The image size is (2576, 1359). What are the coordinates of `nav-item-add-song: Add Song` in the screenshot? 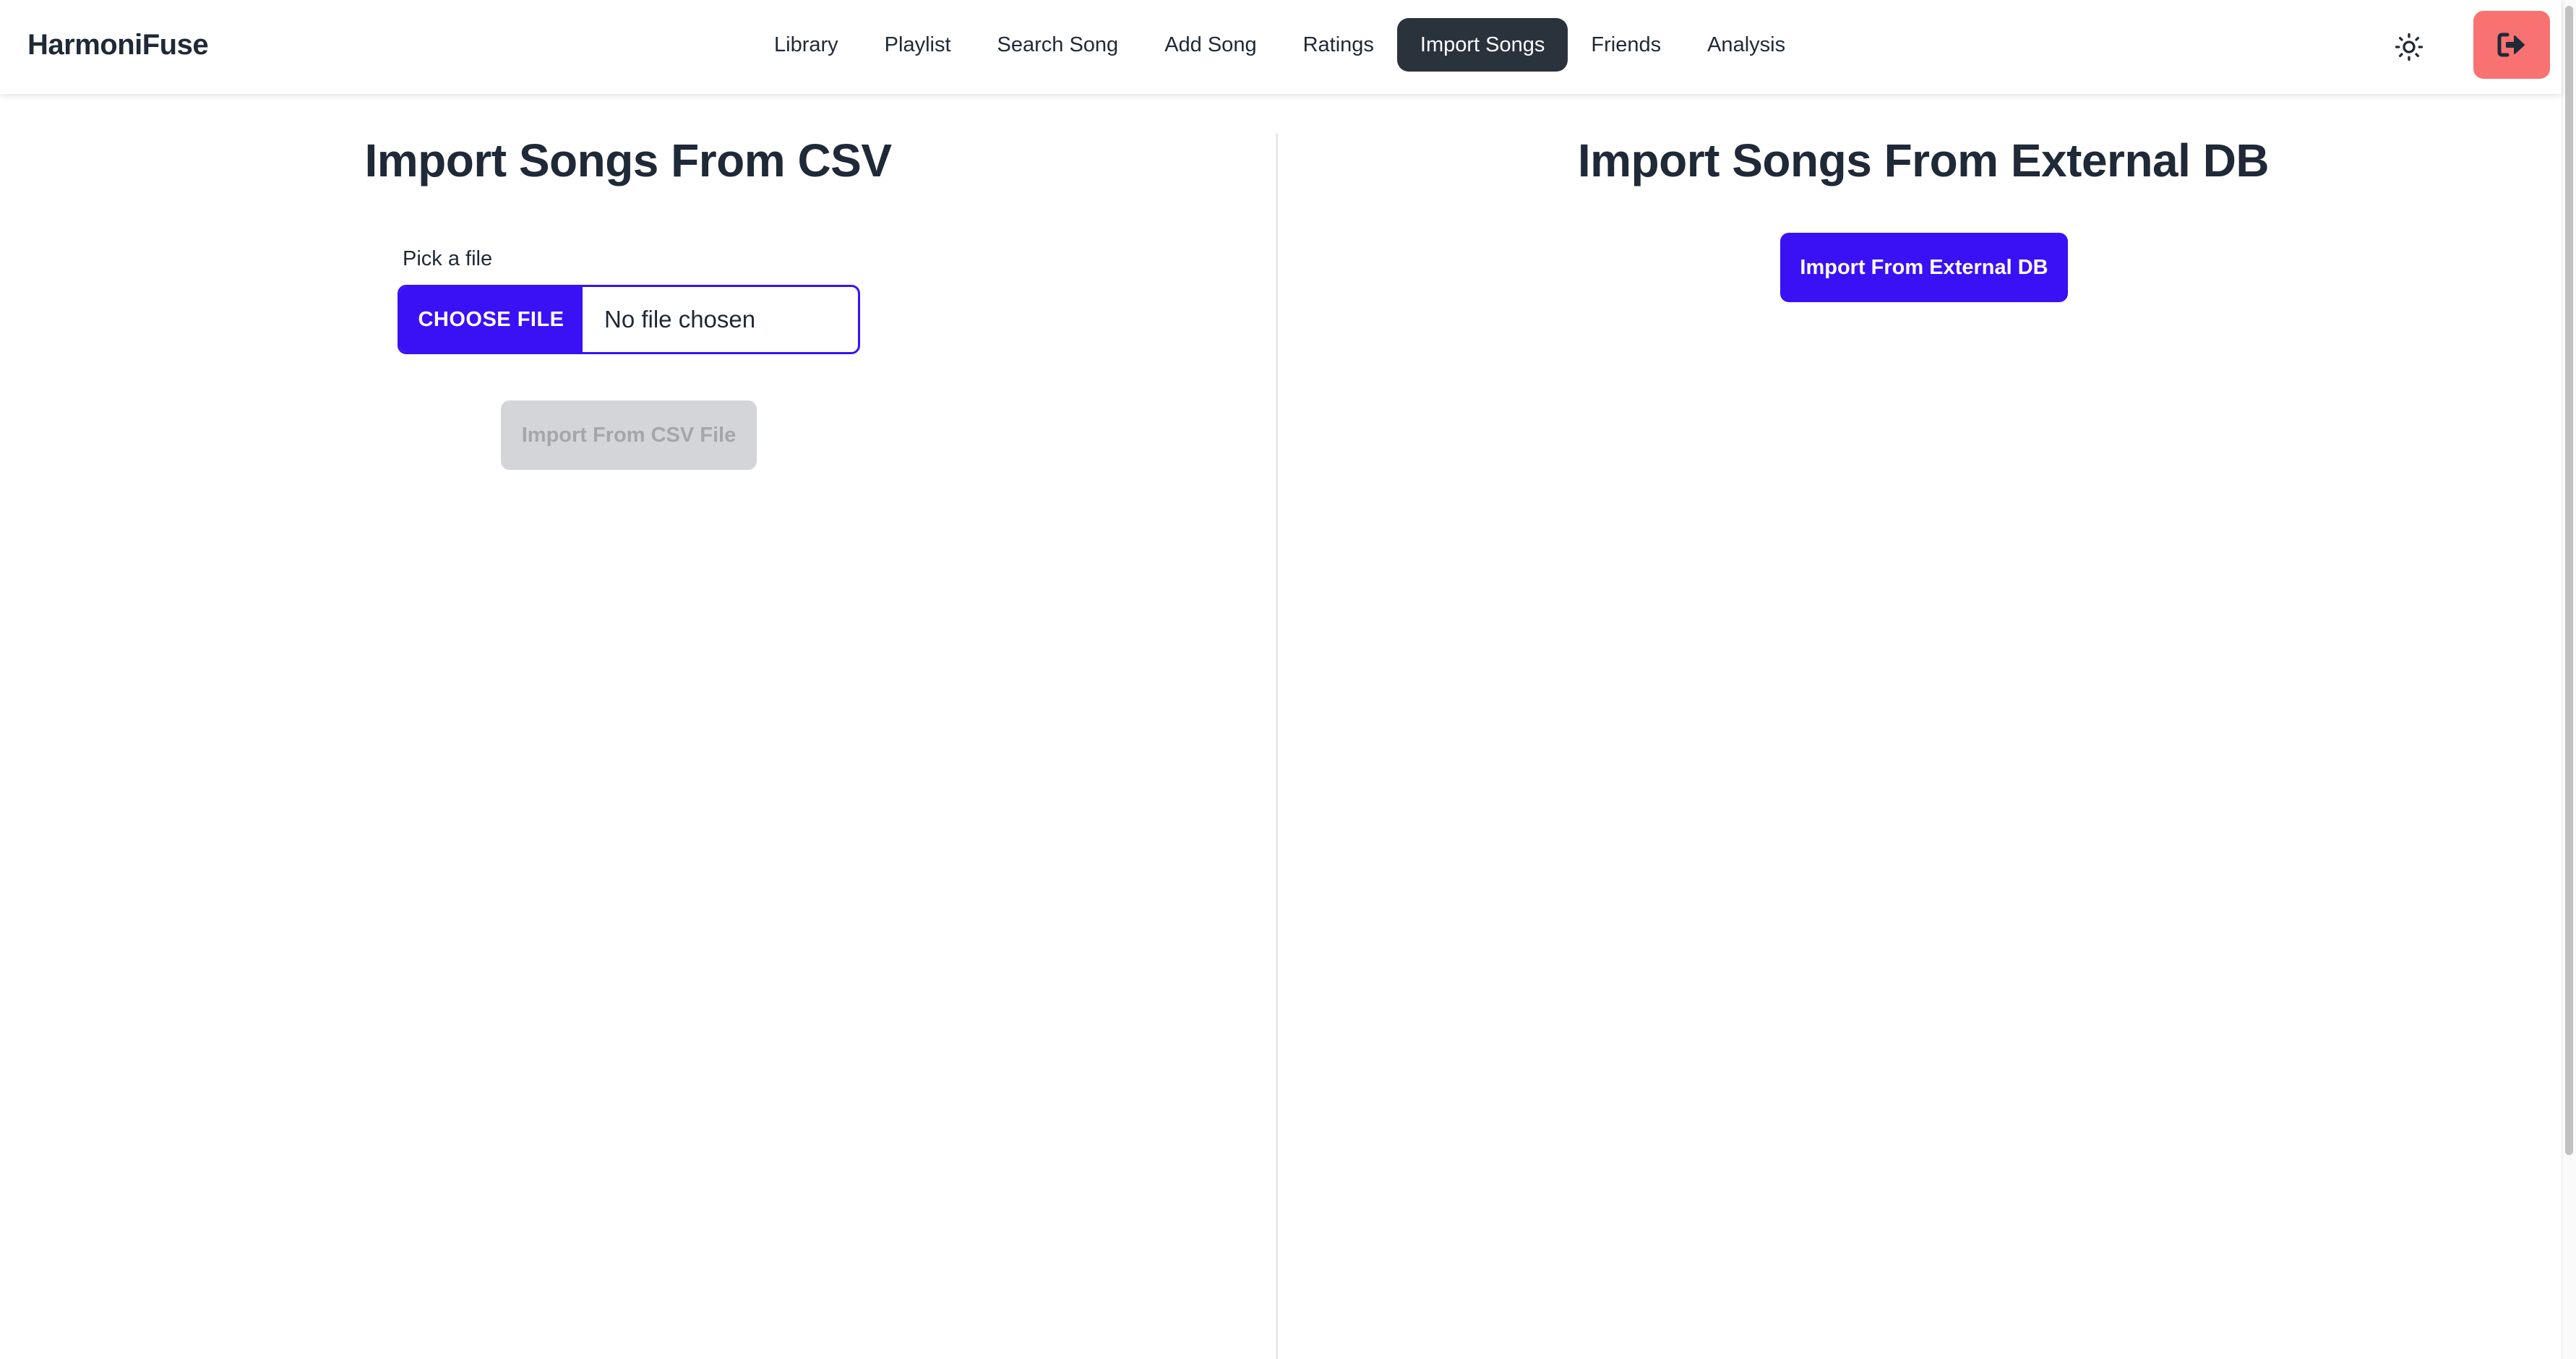 It's located at (1210, 45).